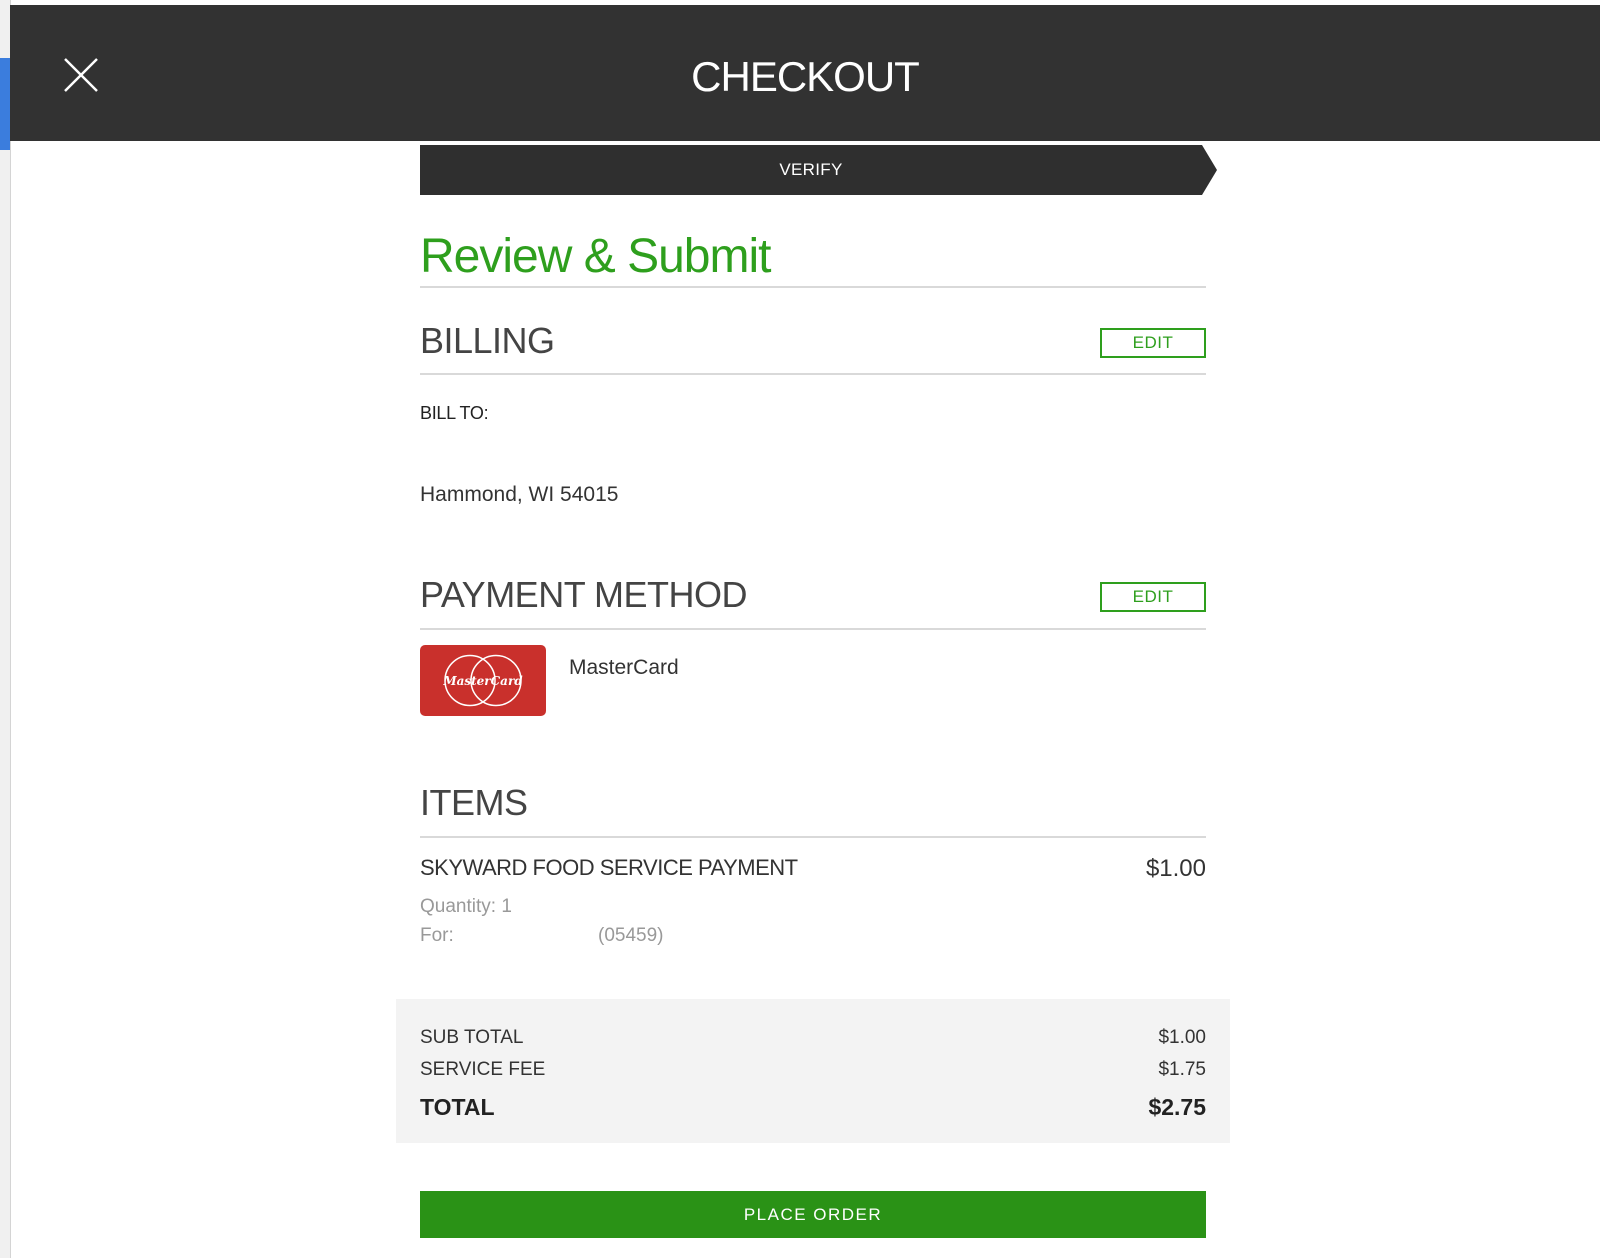  Describe the element at coordinates (542, 936) in the screenshot. I see `item-for-line: For: (05459)` at that location.